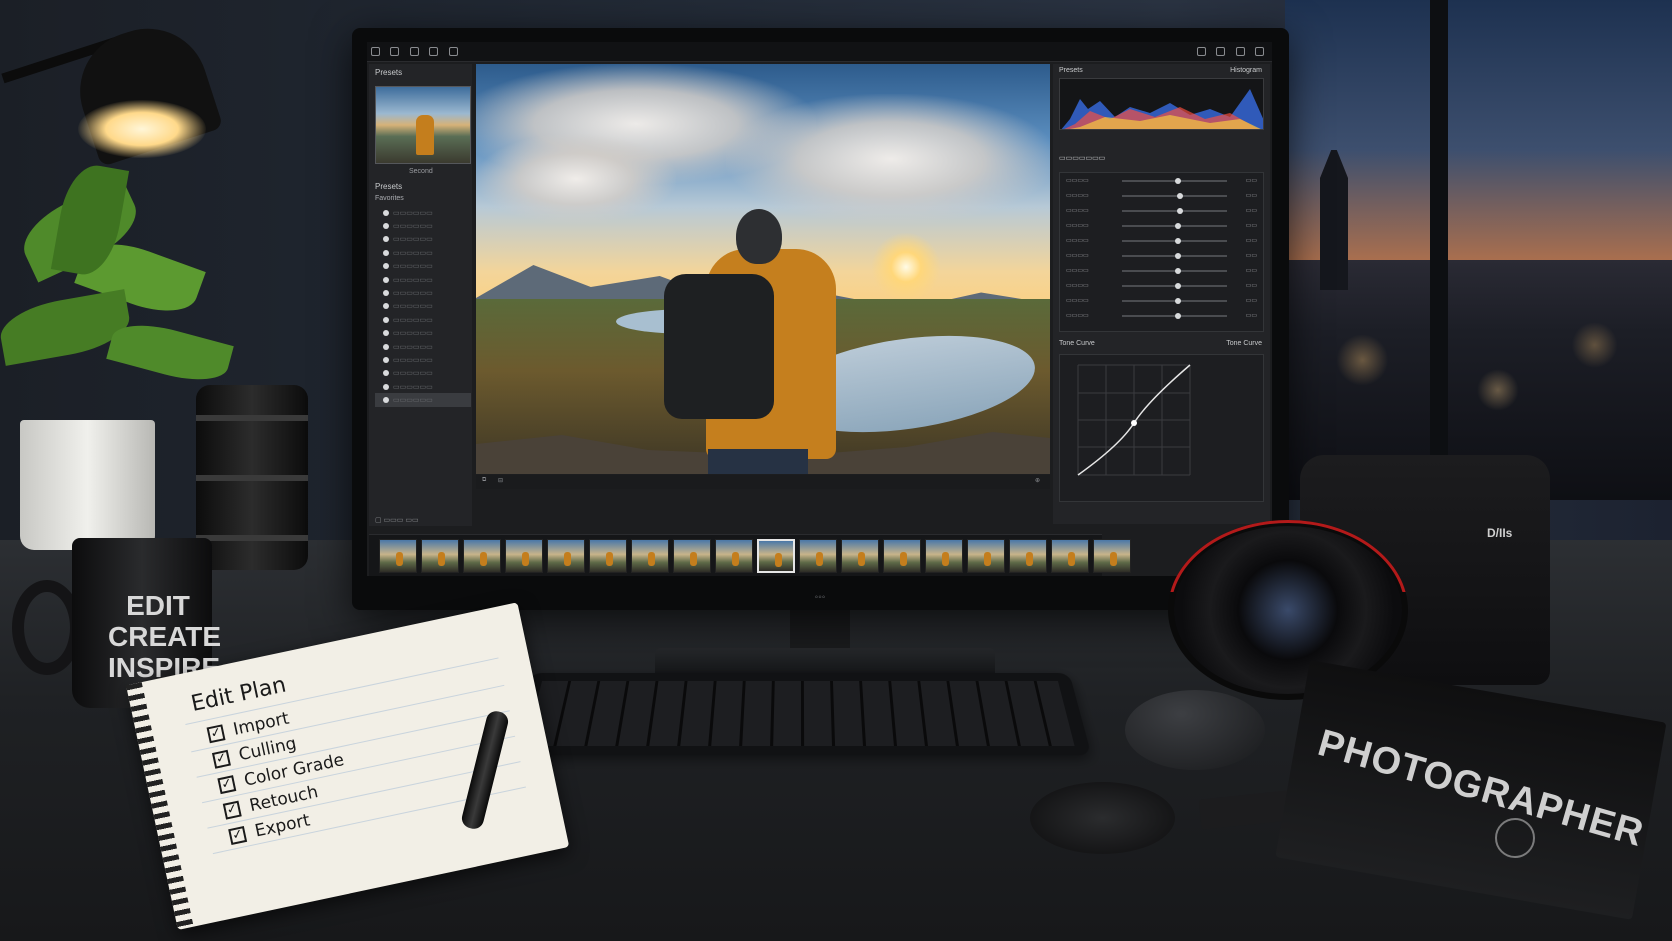  I want to click on export-icon, so click(453, 51).